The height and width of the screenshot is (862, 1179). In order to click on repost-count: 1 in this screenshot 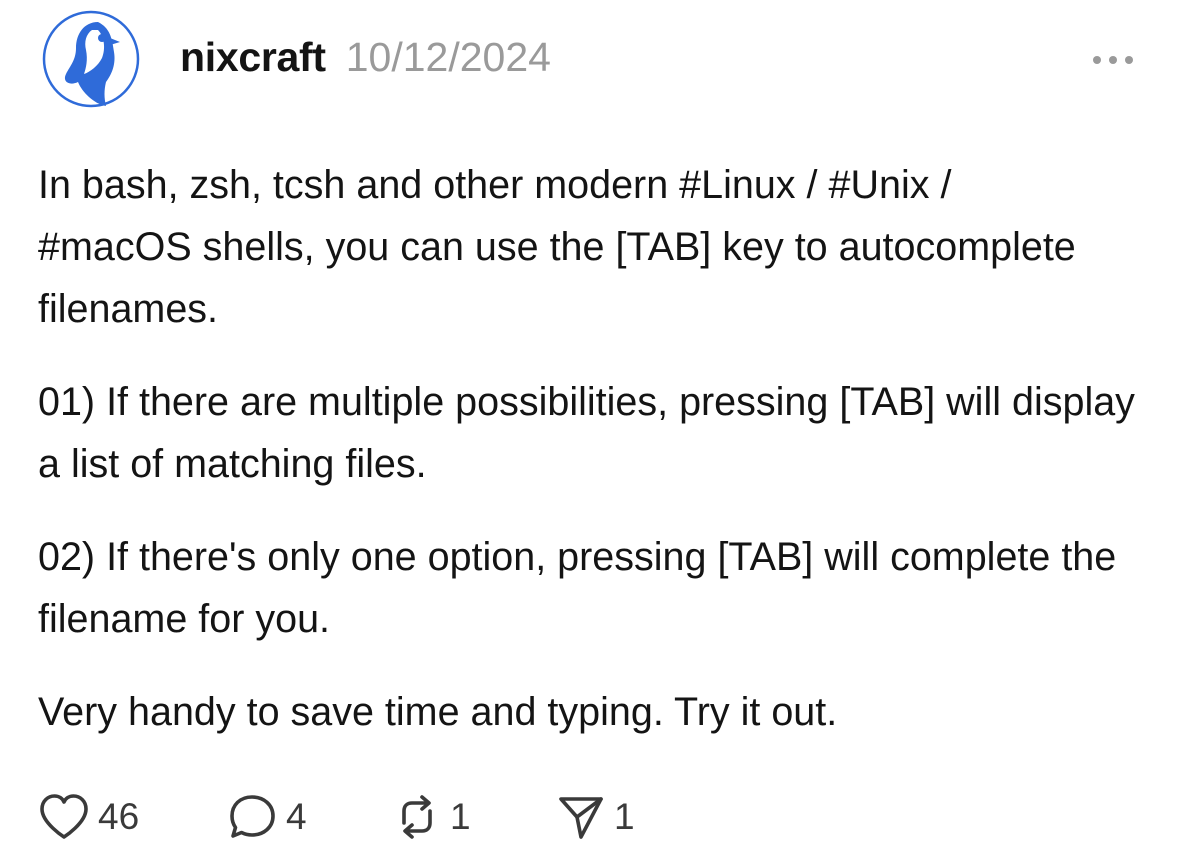, I will do `click(460, 816)`.